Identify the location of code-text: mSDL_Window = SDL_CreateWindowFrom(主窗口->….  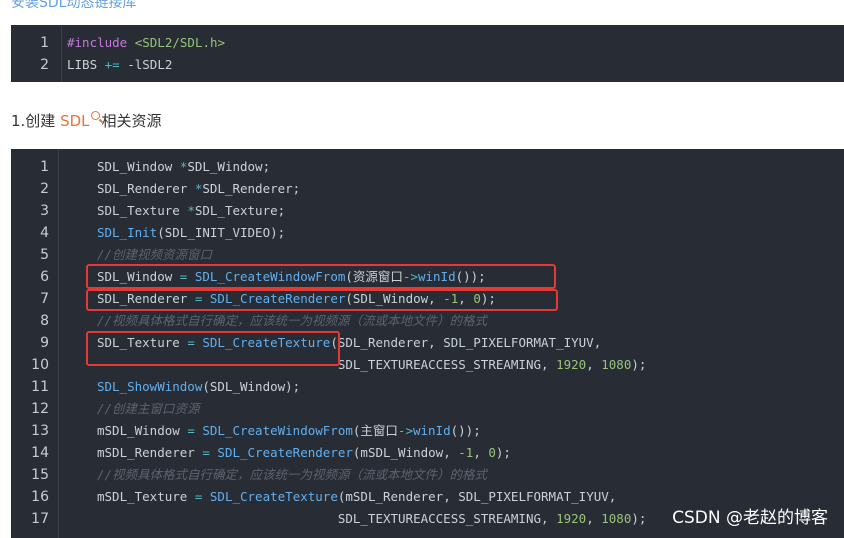
(289, 431).